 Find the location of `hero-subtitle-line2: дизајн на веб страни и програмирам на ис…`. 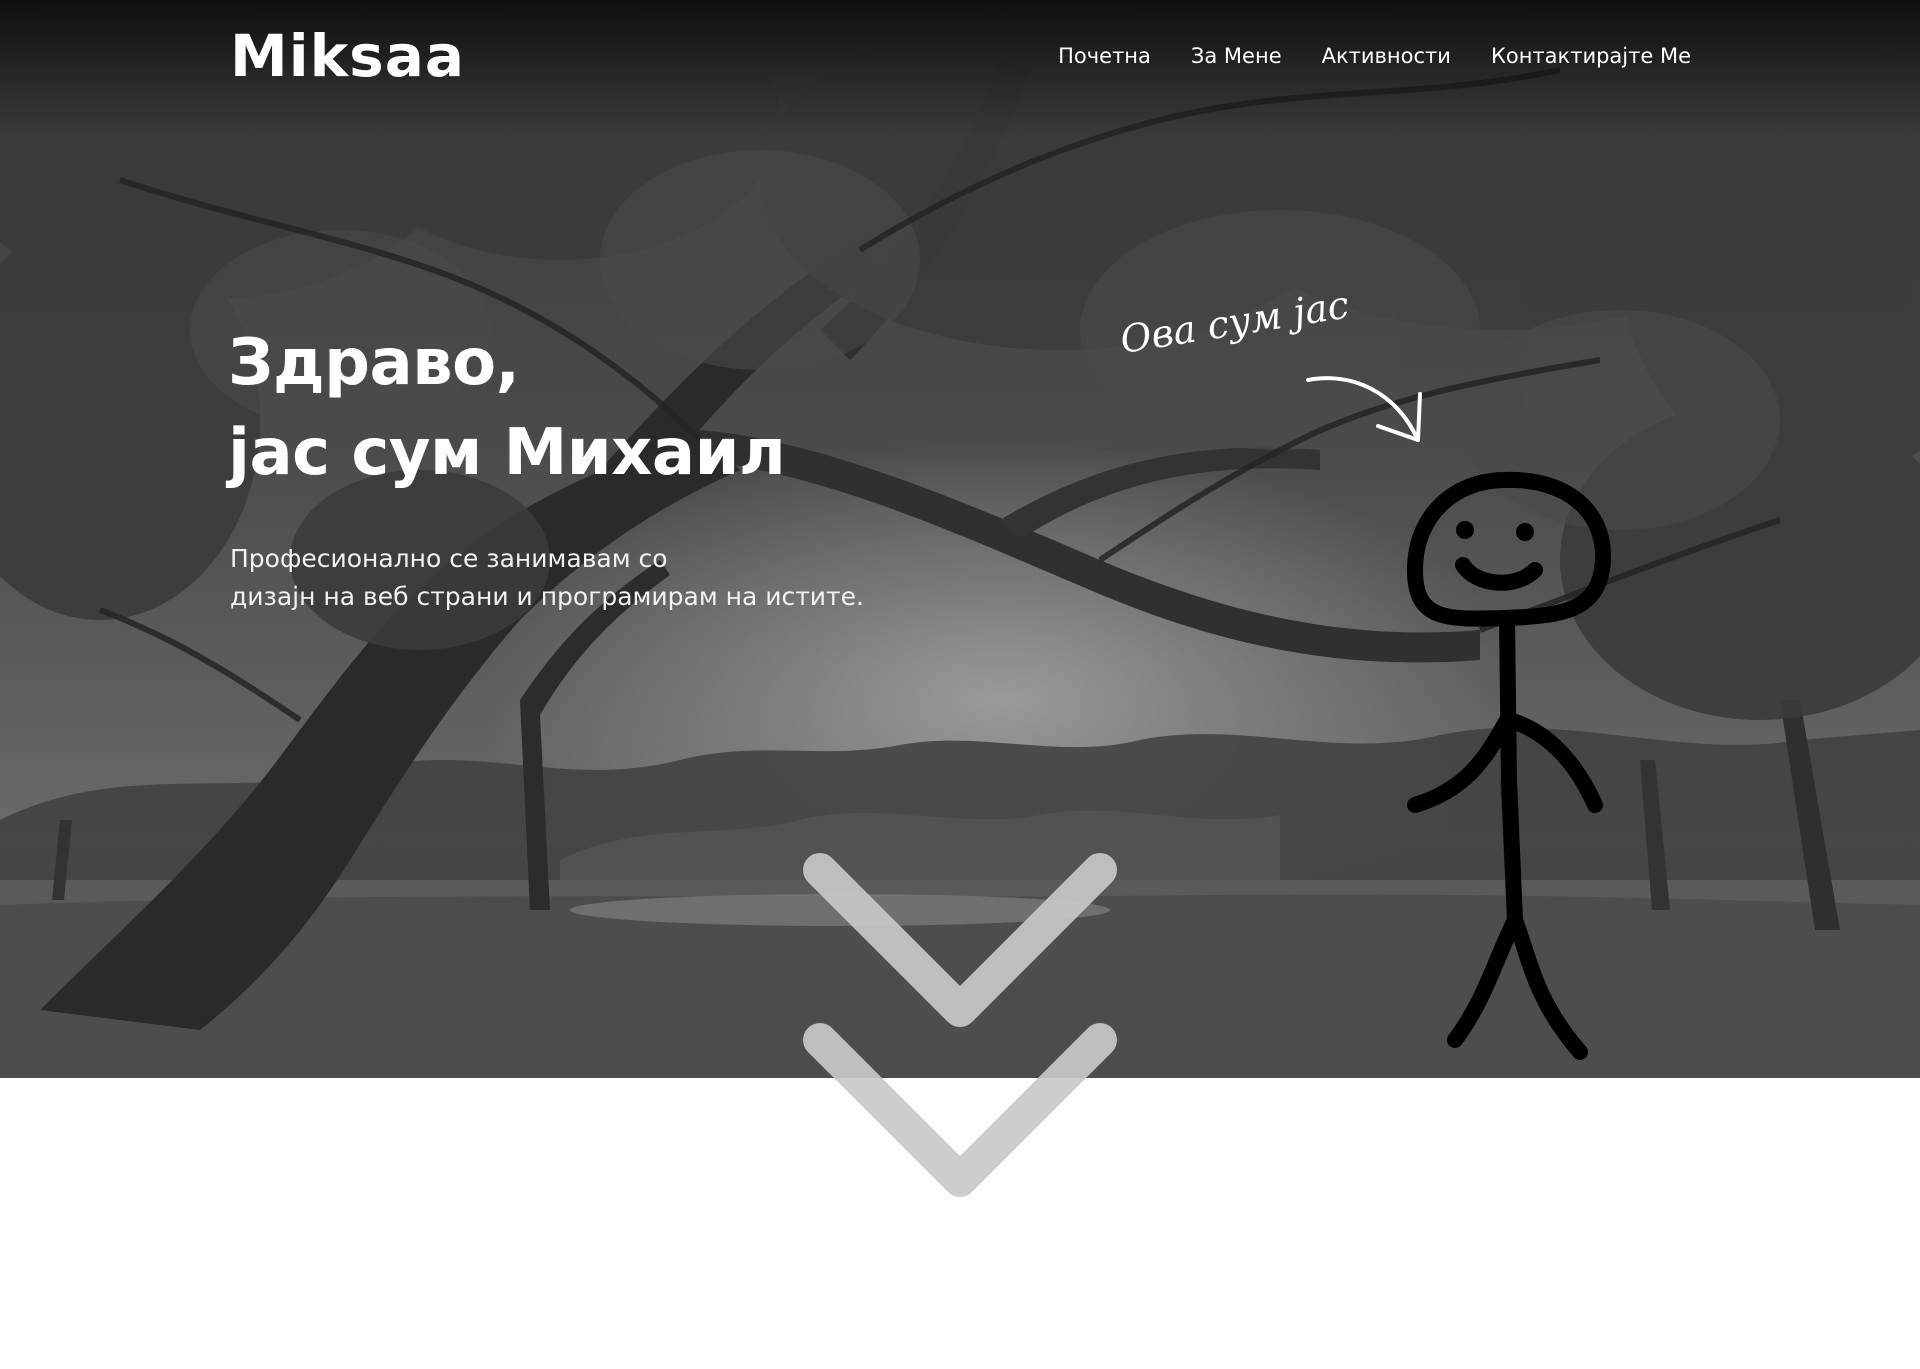

hero-subtitle-line2: дизајн на веб страни и програмирам на ис… is located at coordinates (547, 596).